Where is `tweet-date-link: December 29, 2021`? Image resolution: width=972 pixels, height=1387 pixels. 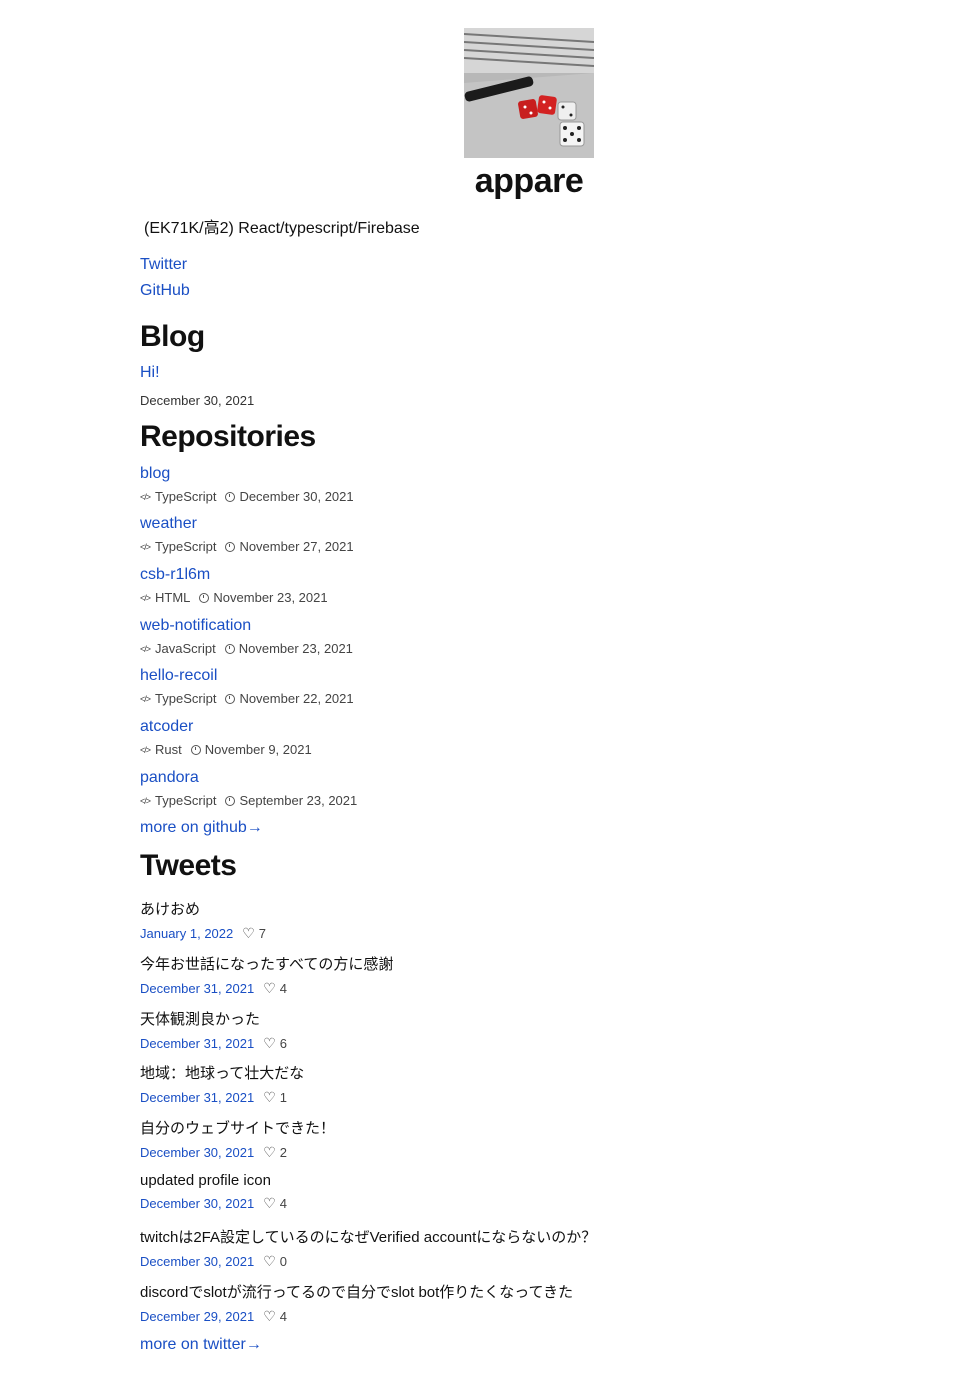
tweet-date-link: December 29, 2021 is located at coordinates (197, 1316).